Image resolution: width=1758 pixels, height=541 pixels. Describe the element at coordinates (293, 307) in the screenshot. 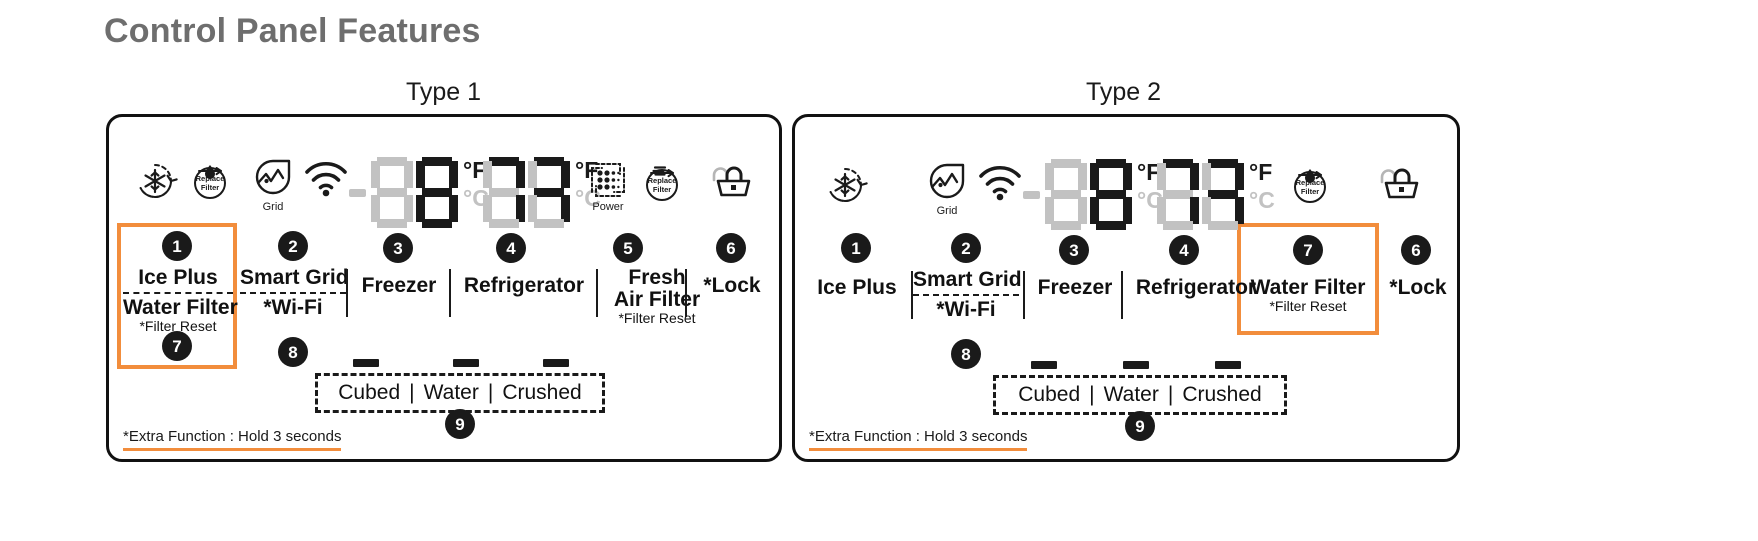

I see `feature-wifi-label: *Wi-Fi` at that location.